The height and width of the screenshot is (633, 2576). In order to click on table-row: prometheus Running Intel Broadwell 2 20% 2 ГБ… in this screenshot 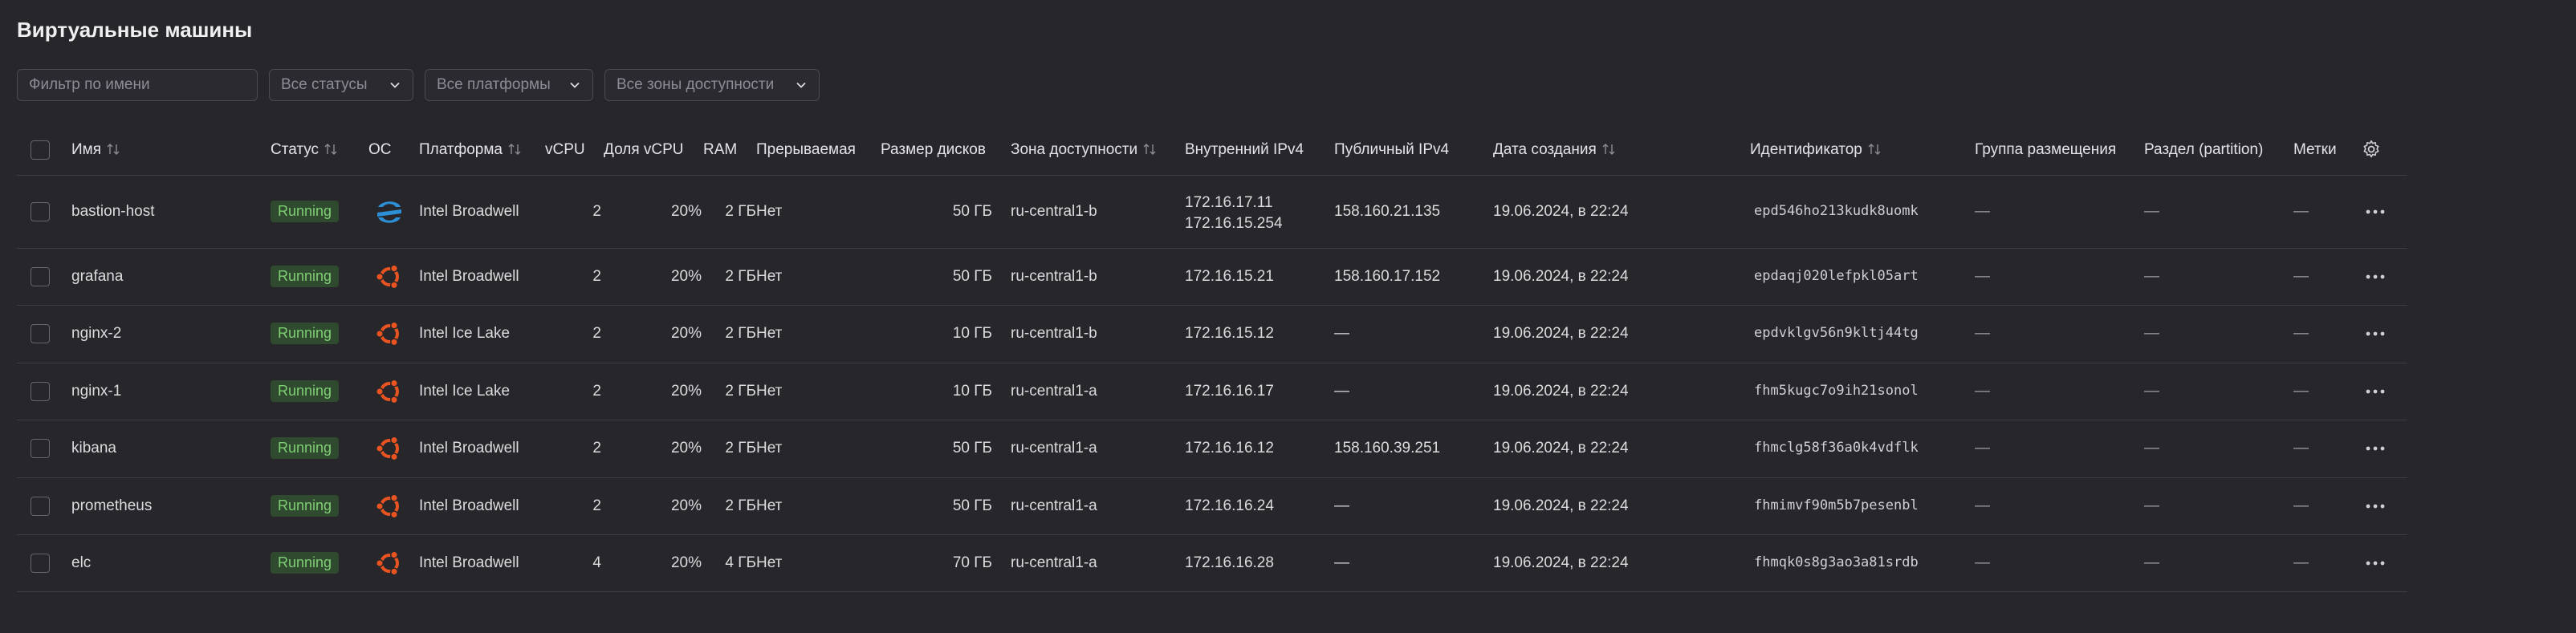, I will do `click(1212, 506)`.